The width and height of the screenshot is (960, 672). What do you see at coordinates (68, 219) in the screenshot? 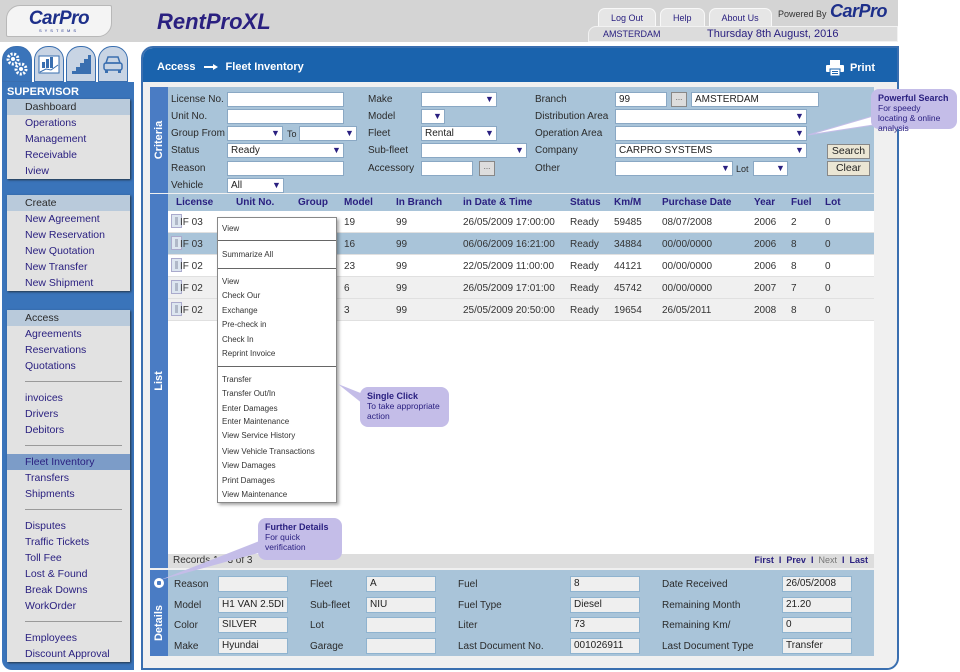
I see `sidebar-item-new-agreement: New Agreement` at bounding box center [68, 219].